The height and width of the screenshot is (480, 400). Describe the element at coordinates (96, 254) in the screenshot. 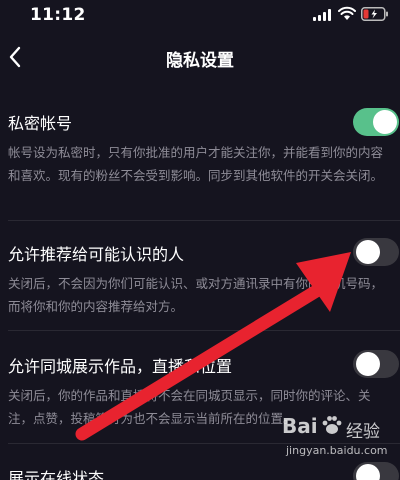

I see `setting-title: 允许推荐给可能认识的人` at that location.